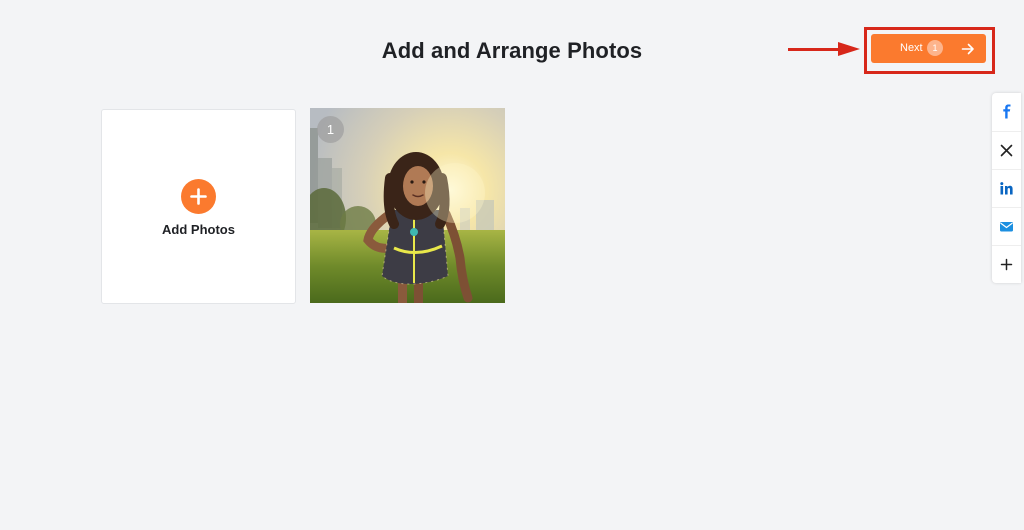 This screenshot has height=530, width=1024. I want to click on next-button: Next 1, so click(928, 48).